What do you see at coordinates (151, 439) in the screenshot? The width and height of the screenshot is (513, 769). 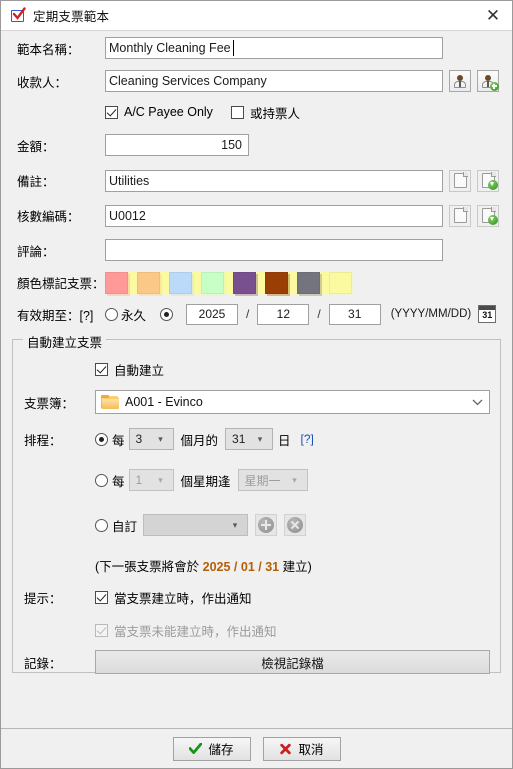 I see `monthly-count-dropdown: 3 ▾` at bounding box center [151, 439].